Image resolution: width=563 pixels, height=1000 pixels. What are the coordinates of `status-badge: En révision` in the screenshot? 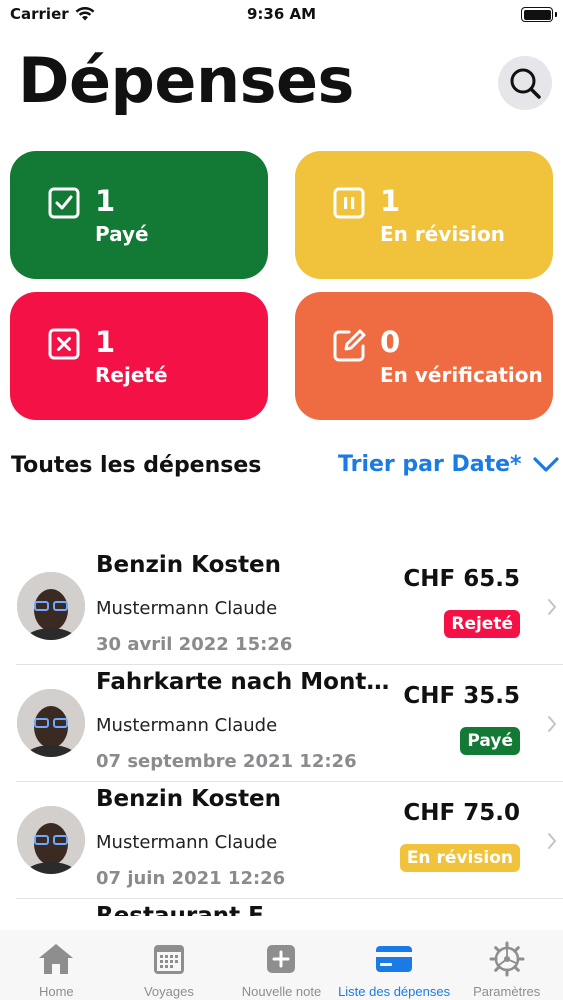 It's located at (459, 858).